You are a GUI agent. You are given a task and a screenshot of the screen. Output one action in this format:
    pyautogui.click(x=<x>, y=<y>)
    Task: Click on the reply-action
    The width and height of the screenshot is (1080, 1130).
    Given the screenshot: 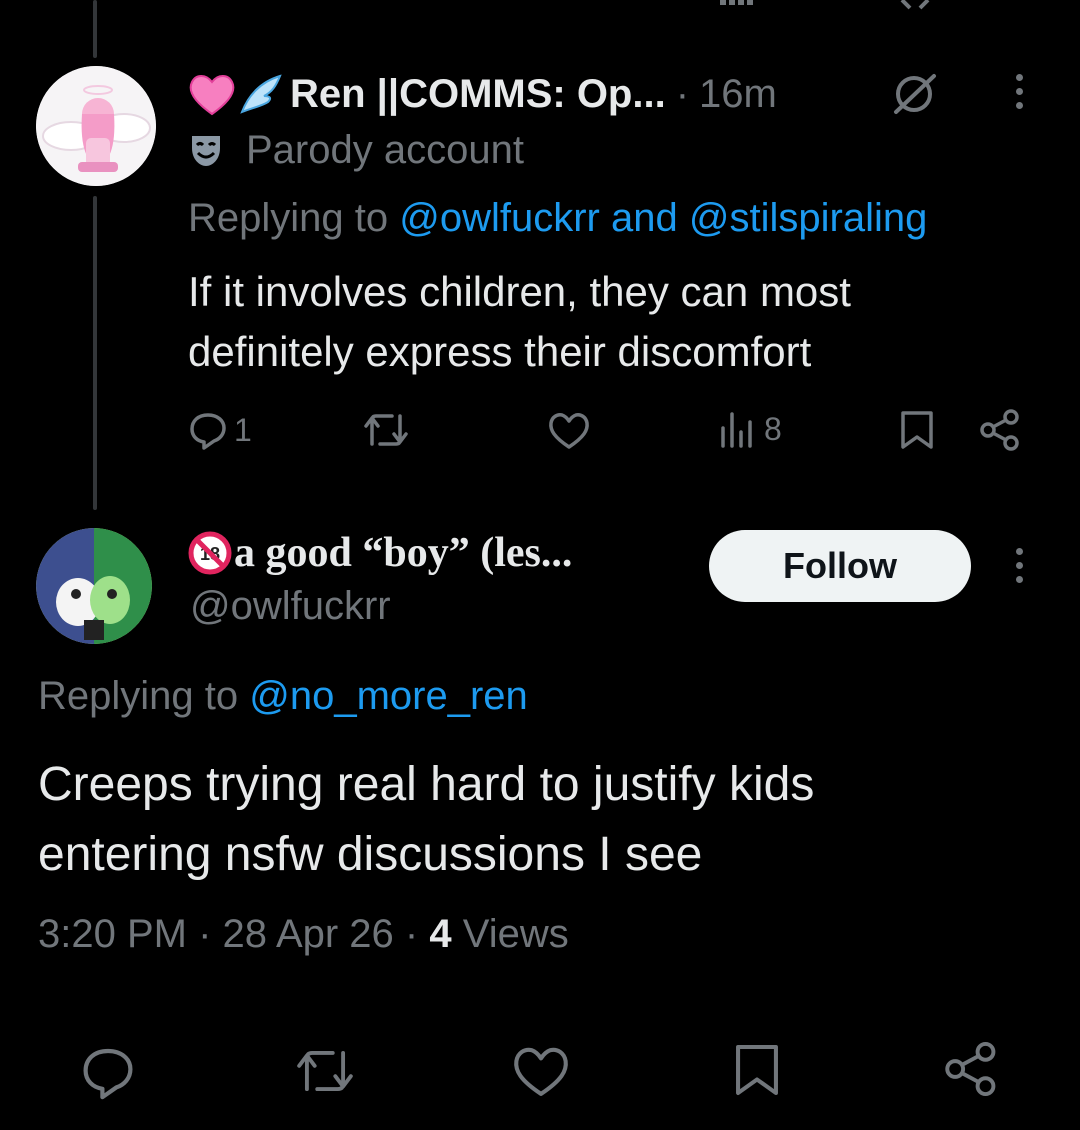 What is the action you would take?
    pyautogui.click(x=108, y=1072)
    